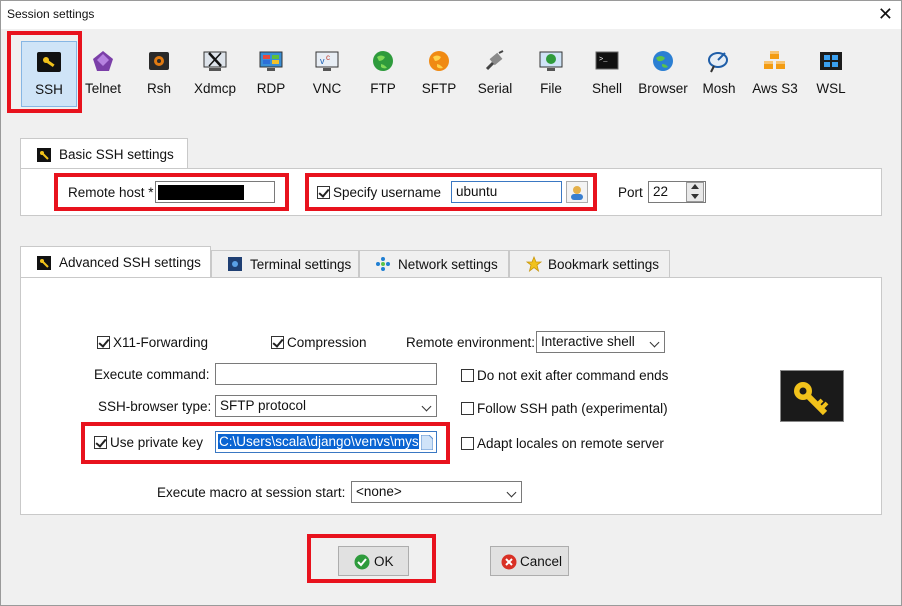  What do you see at coordinates (271, 74) in the screenshot?
I see `protocol-rdp: RDP` at bounding box center [271, 74].